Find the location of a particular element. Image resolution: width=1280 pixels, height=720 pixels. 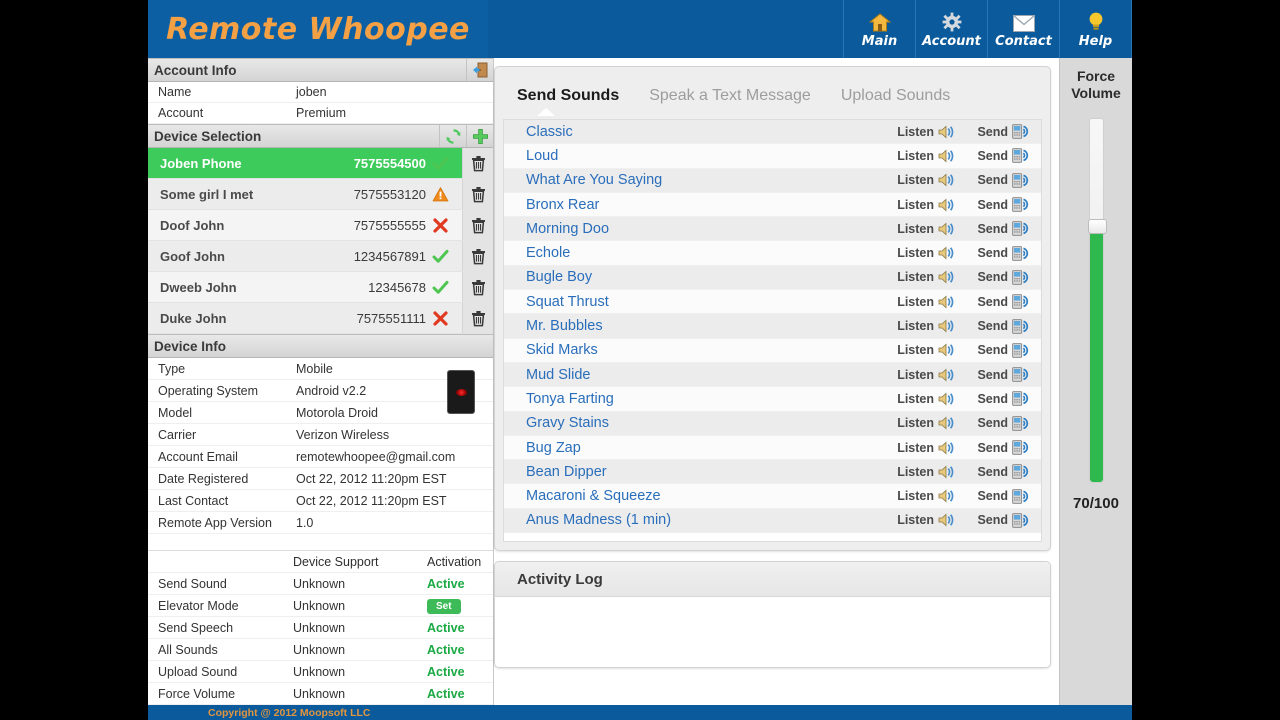

device-row: Duke John 7575551111 is located at coordinates (320, 318).